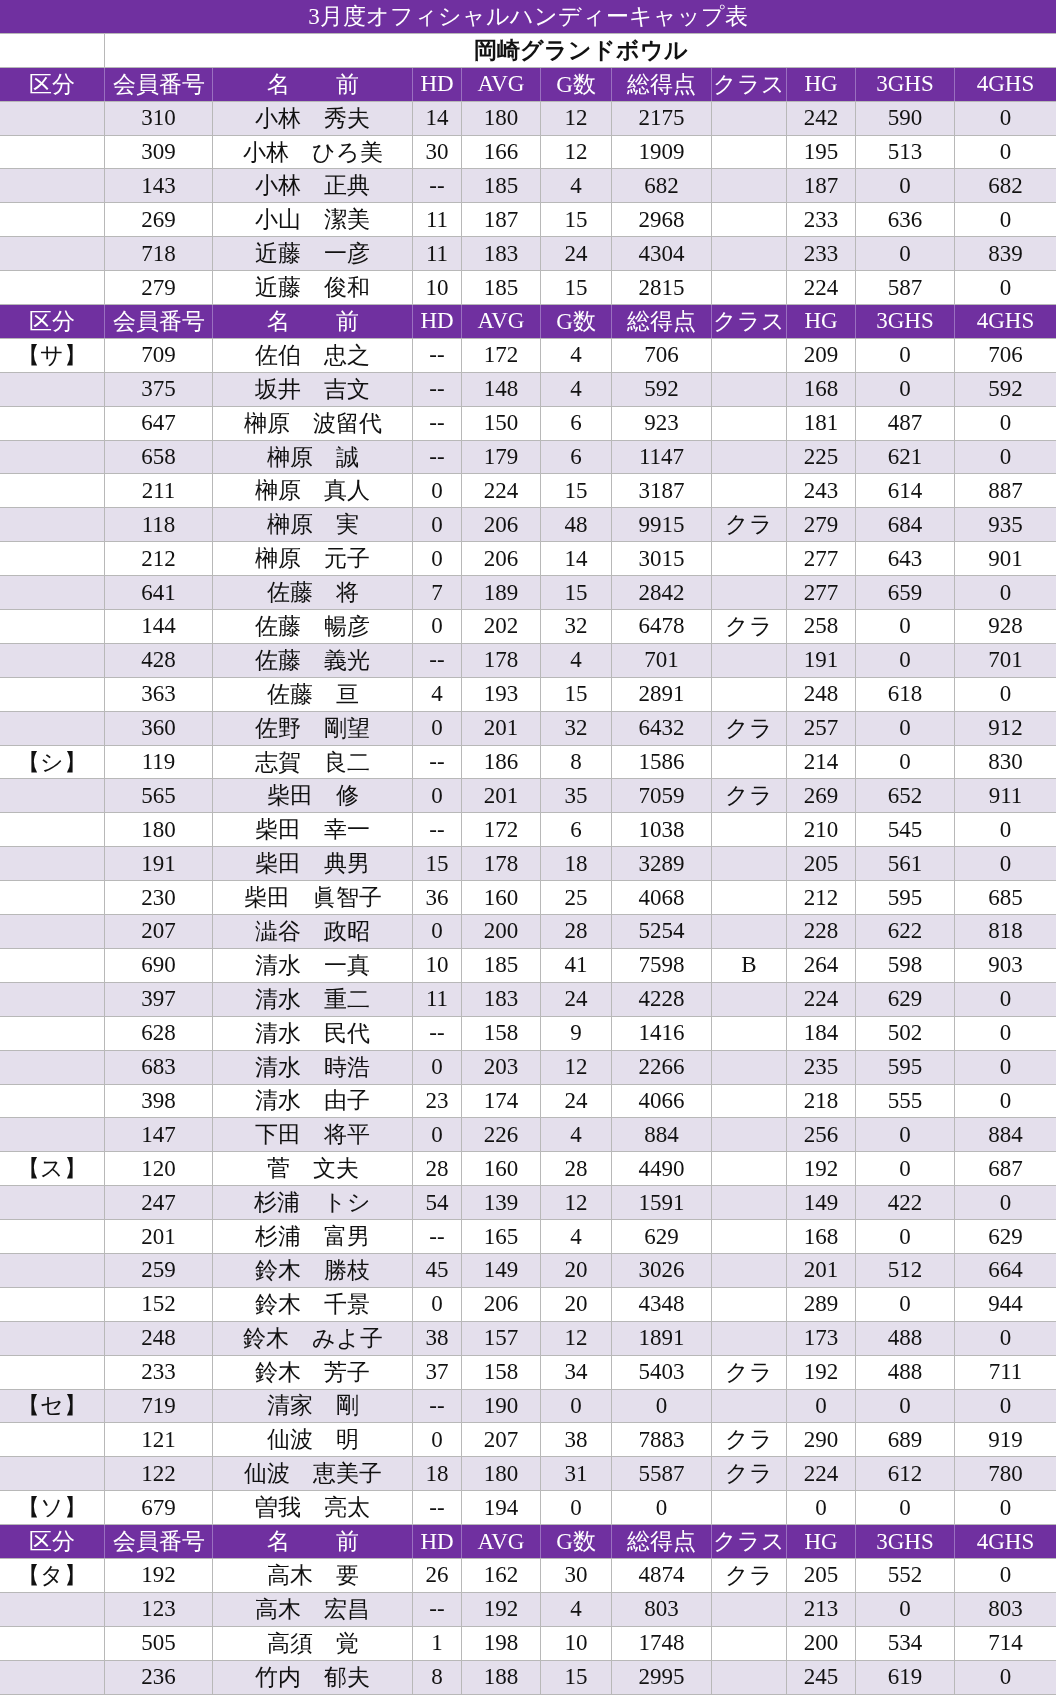 The height and width of the screenshot is (1697, 1056). Describe the element at coordinates (437, 84) in the screenshot. I see `column-header: HD` at that location.